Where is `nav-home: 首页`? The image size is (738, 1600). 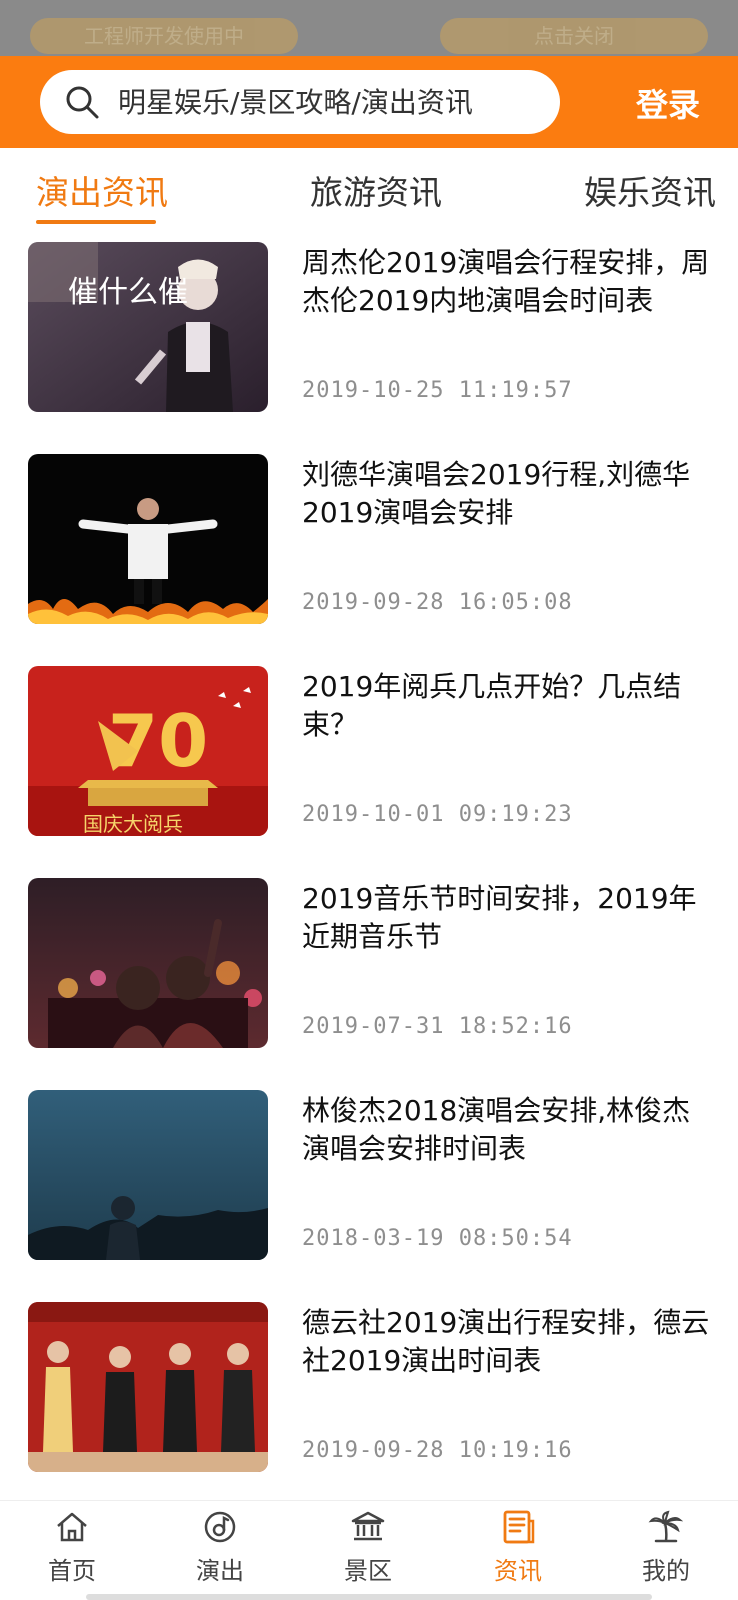
nav-home: 首页 is located at coordinates (72, 1547).